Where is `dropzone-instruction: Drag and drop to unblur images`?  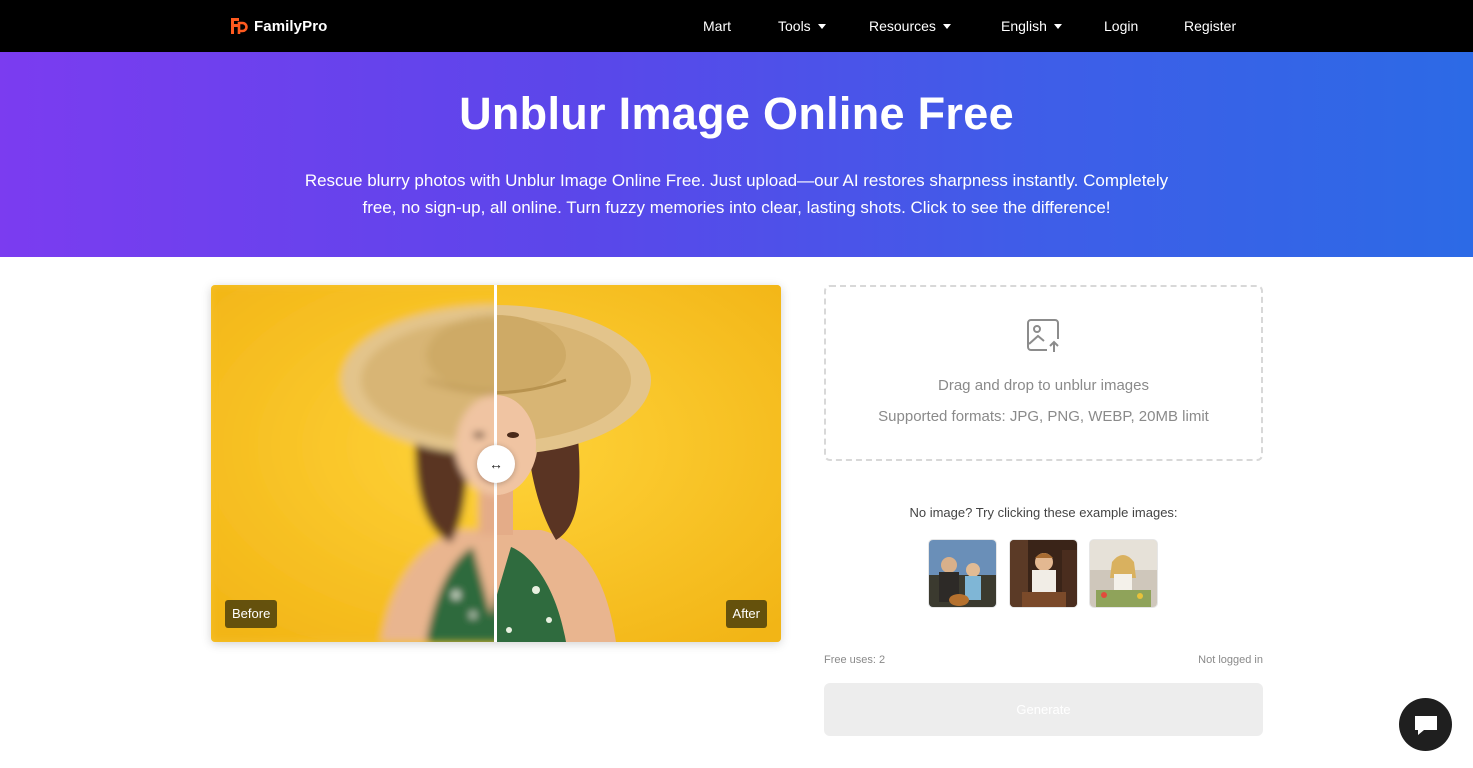
dropzone-instruction: Drag and drop to unblur images is located at coordinates (1043, 385).